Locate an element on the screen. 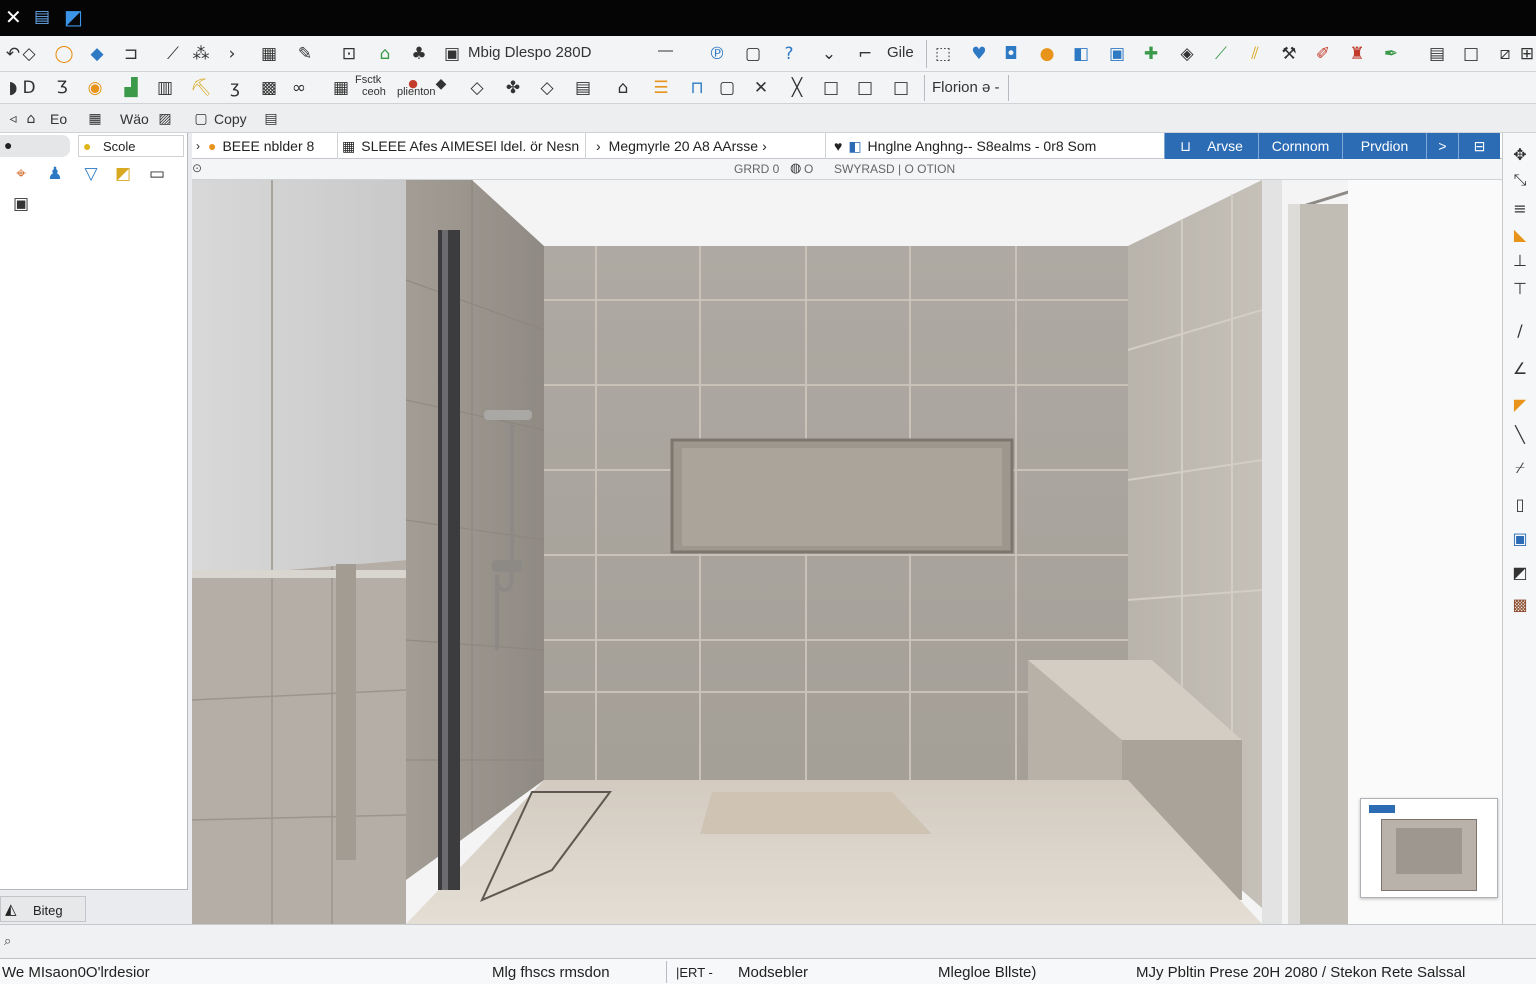 This screenshot has width=1536, height=984. tab-4: ♥ ◧ Hnglne Anghng-- S8ealms - 0r8 Som is located at coordinates (996, 146).